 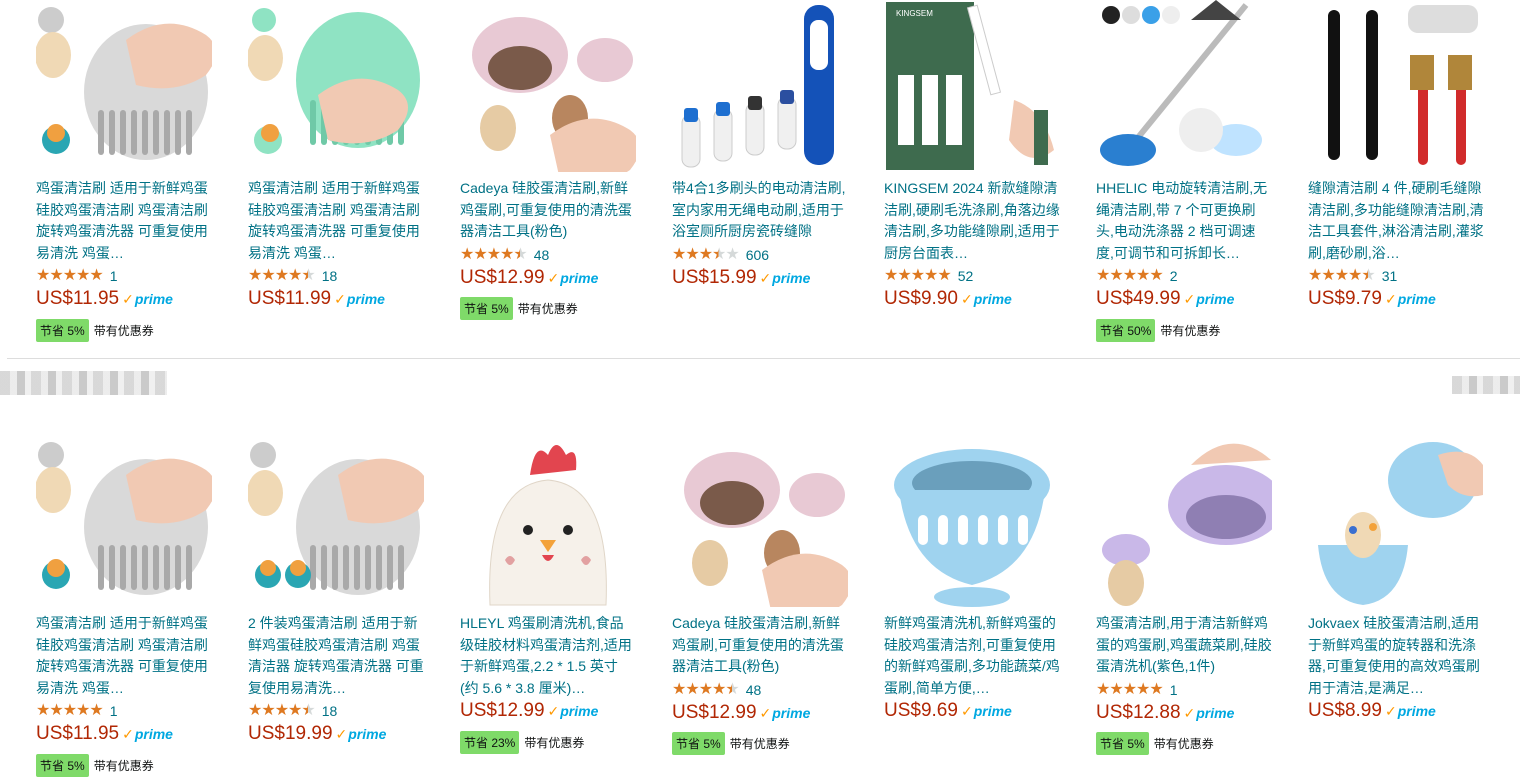 What do you see at coordinates (1345, 710) in the screenshot?
I see `price: US$8.99` at bounding box center [1345, 710].